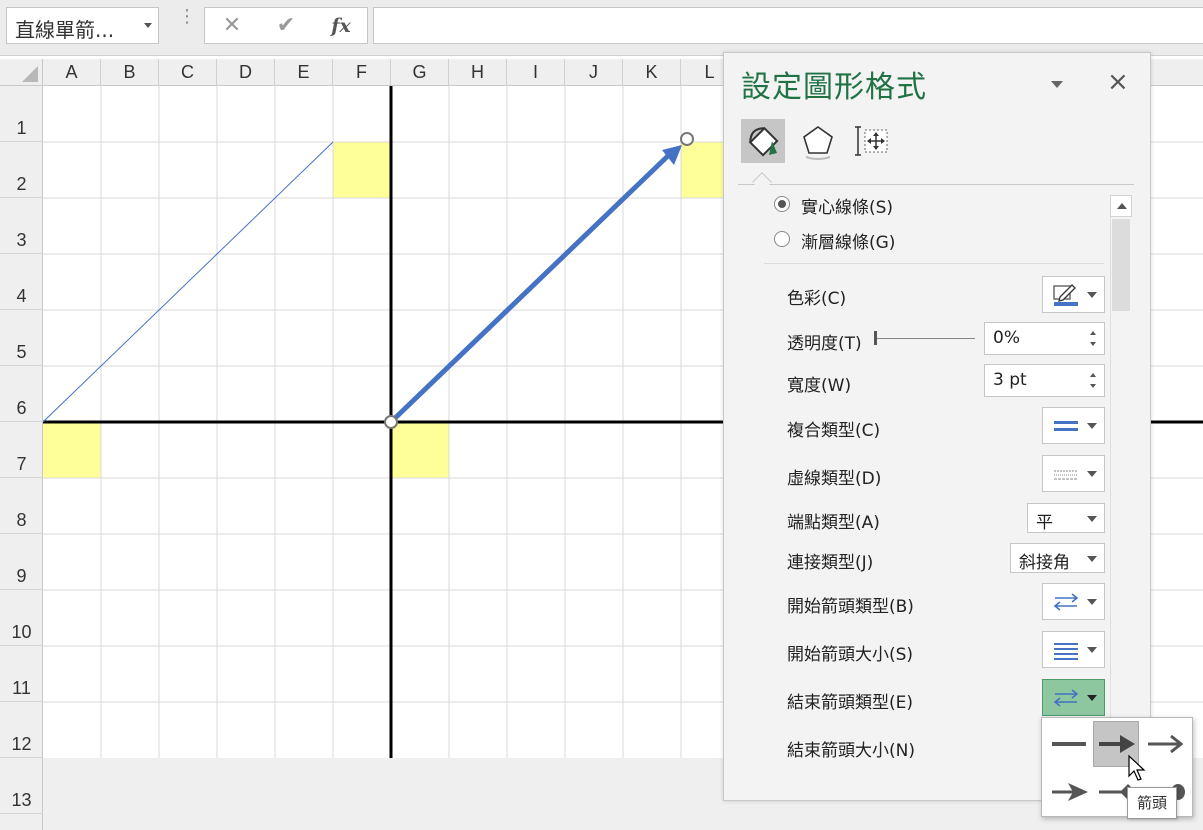 This screenshot has height=830, width=1203. Describe the element at coordinates (687, 139) in the screenshot. I see `end-handle` at that location.